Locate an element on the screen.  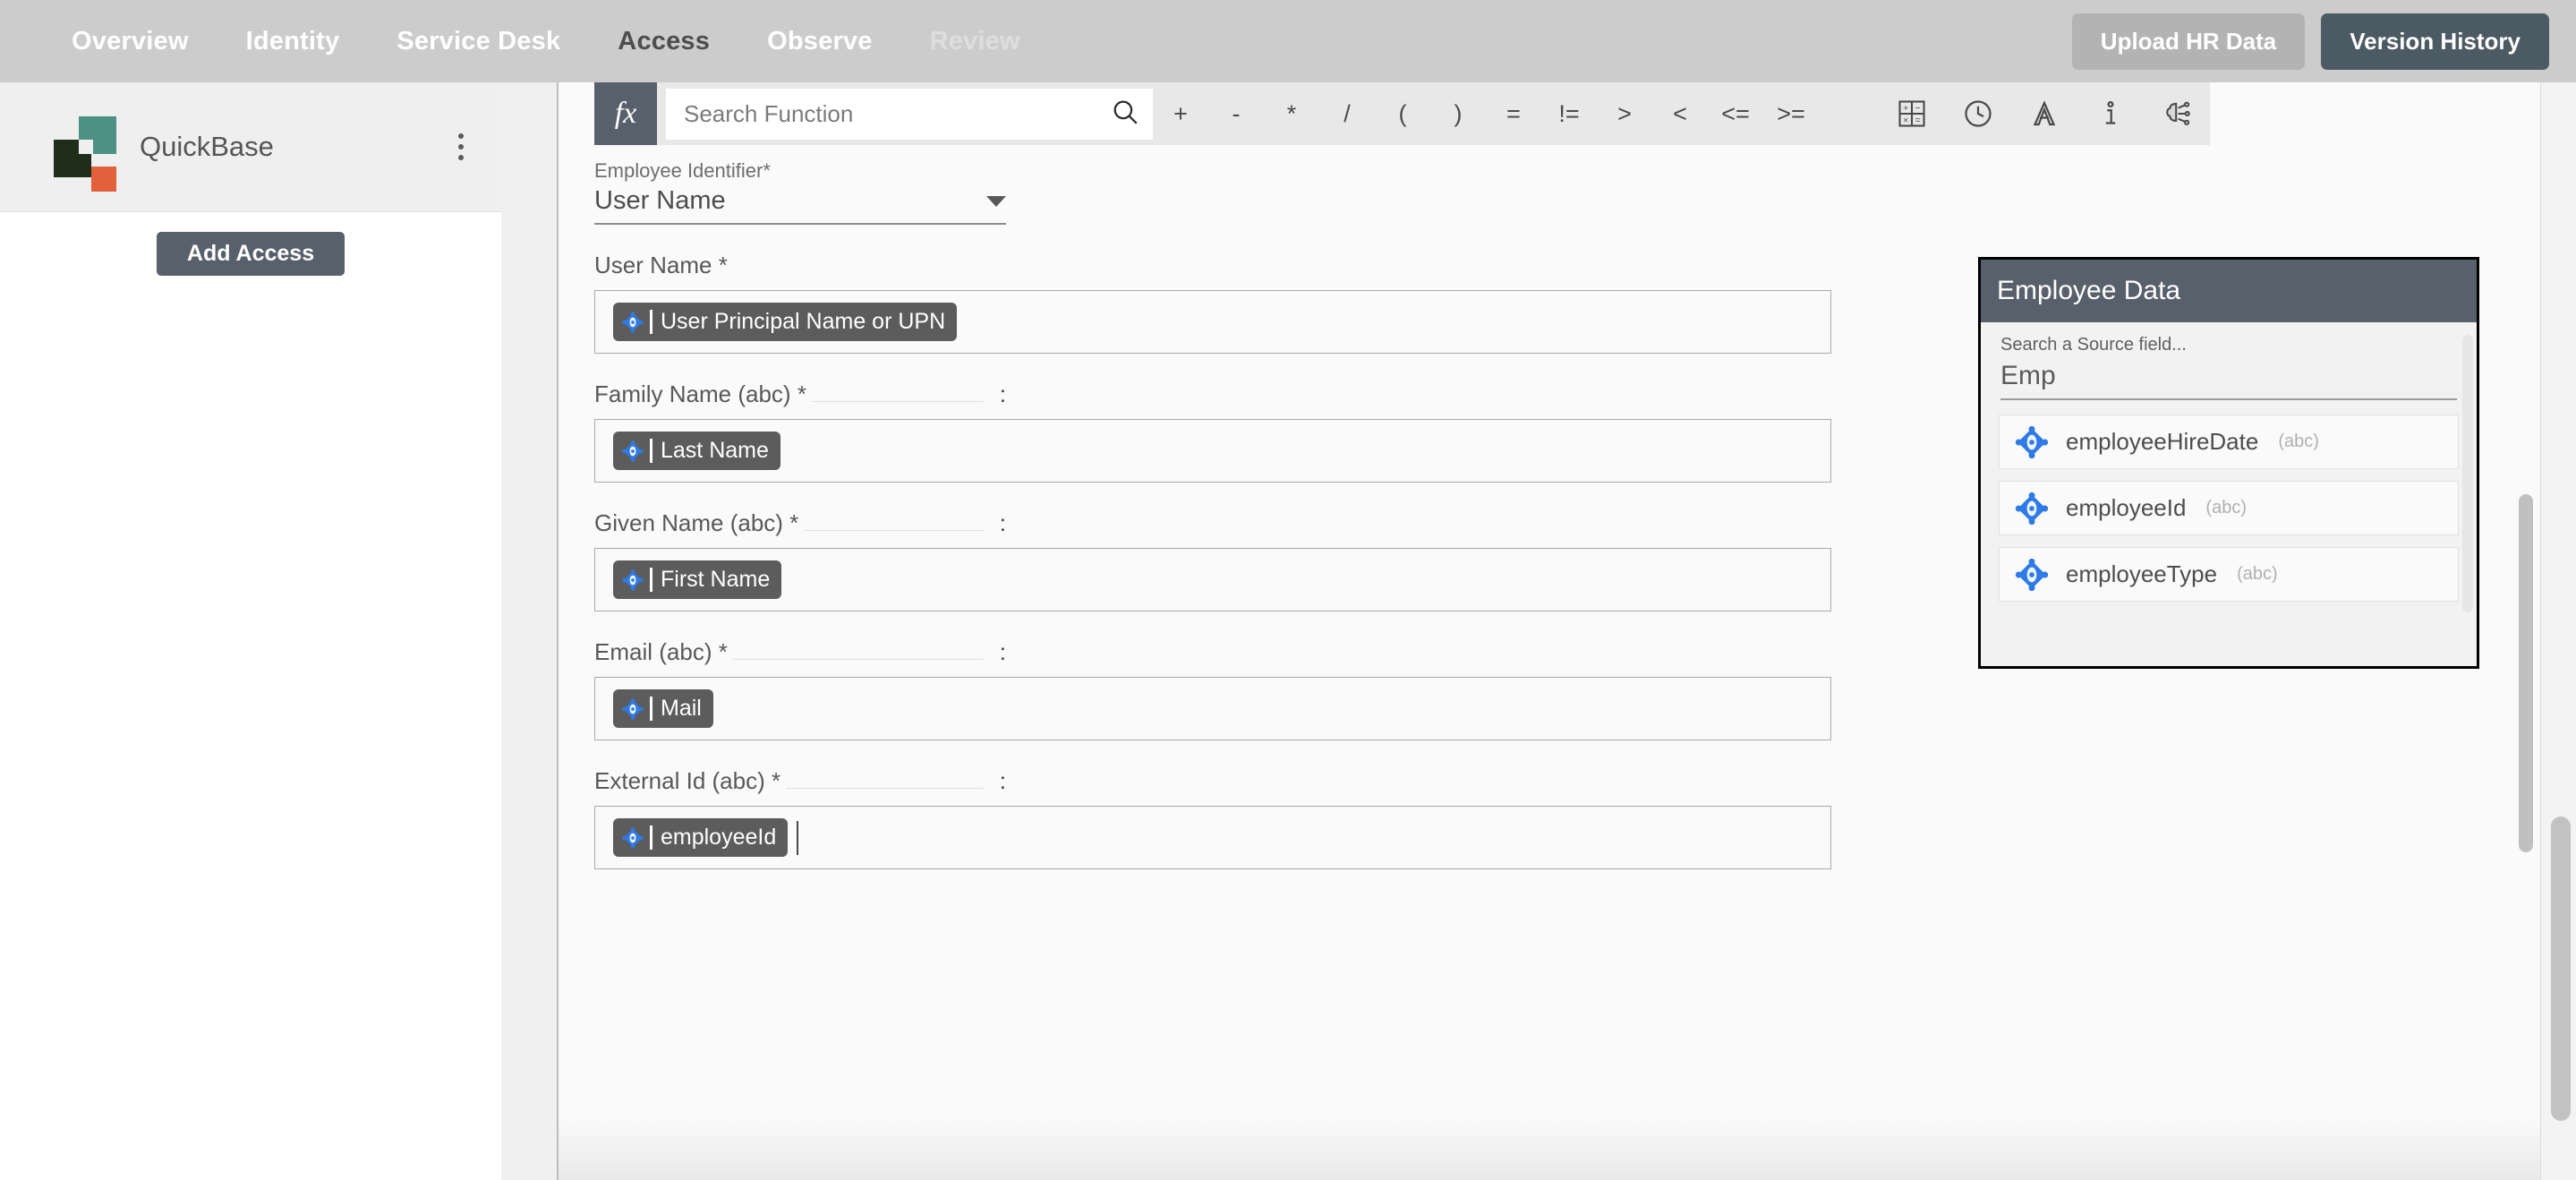
formula-toolbar: fx +-*/()=!=><<=>= + − × = is located at coordinates (1402, 114).